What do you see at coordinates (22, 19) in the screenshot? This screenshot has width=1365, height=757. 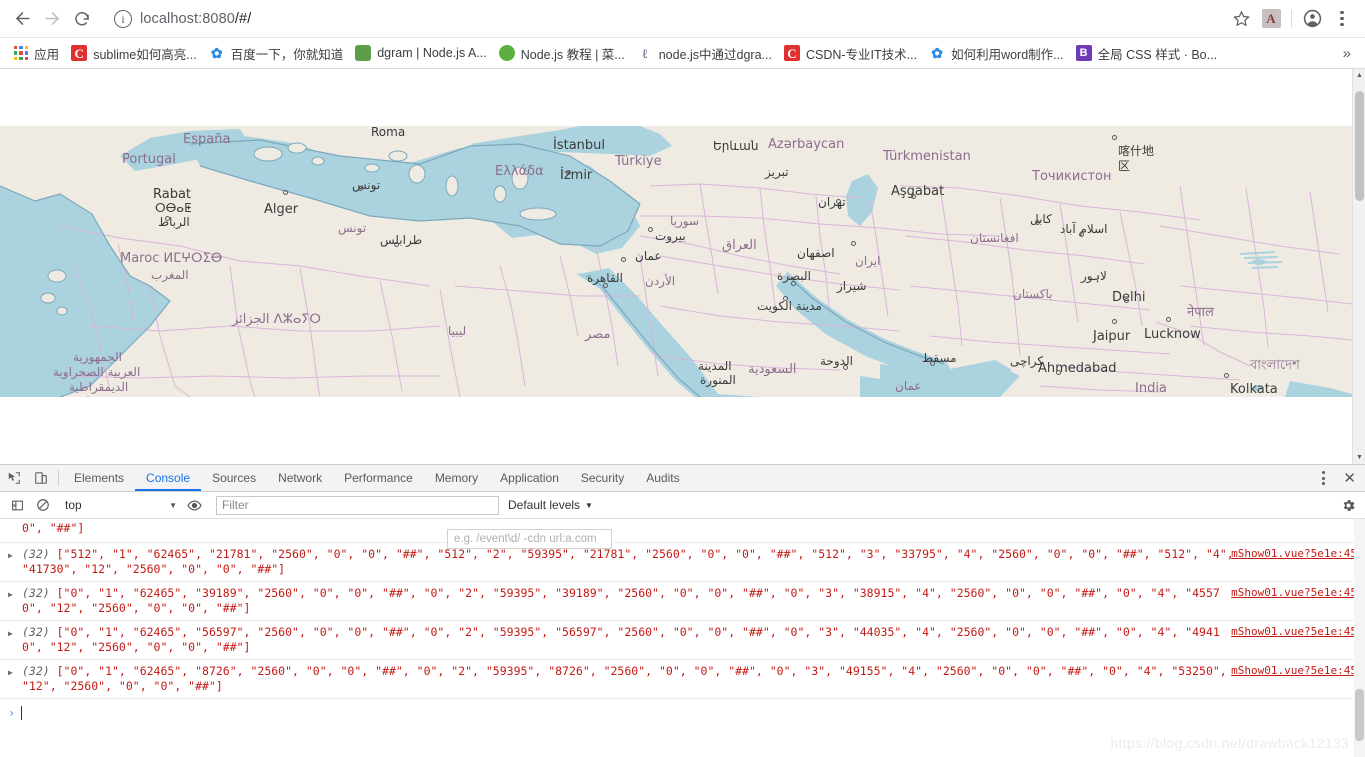 I see `back-button` at bounding box center [22, 19].